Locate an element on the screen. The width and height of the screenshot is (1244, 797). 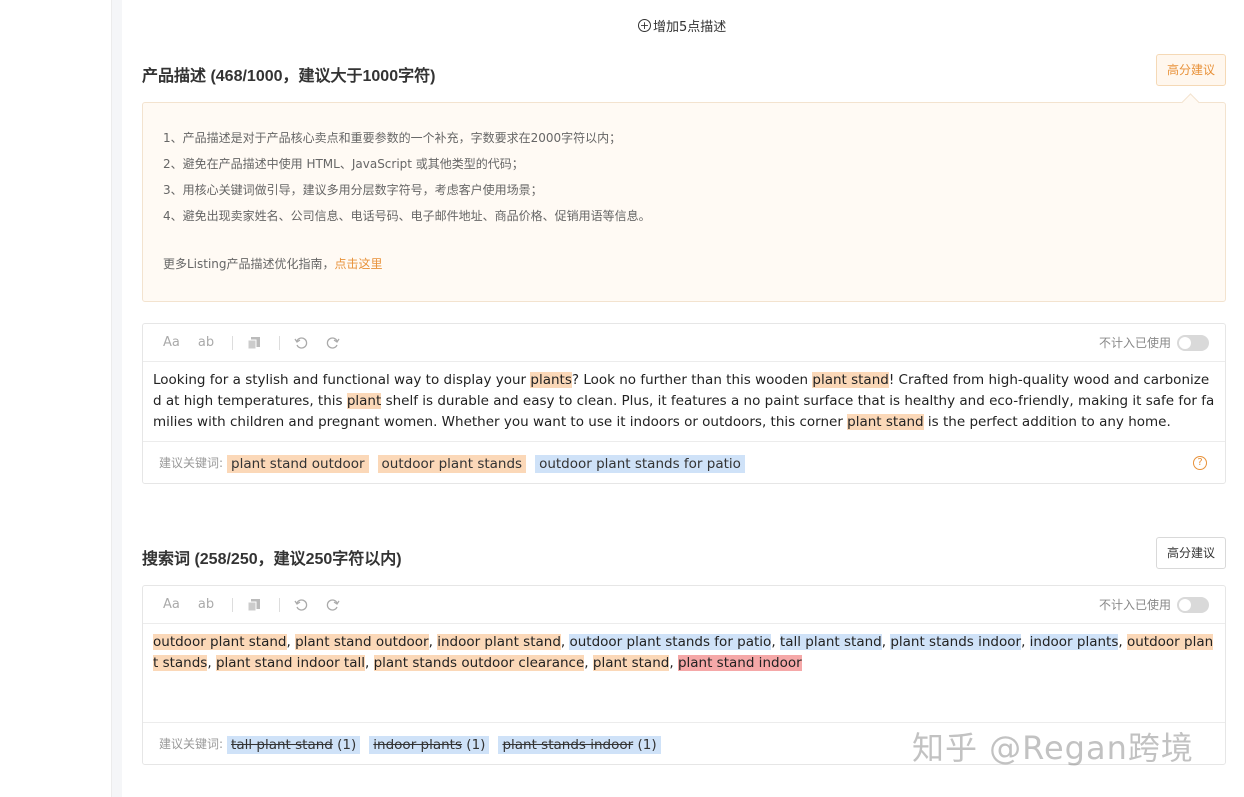
keyword-chip: plant stands indoor (1) is located at coordinates (579, 745).